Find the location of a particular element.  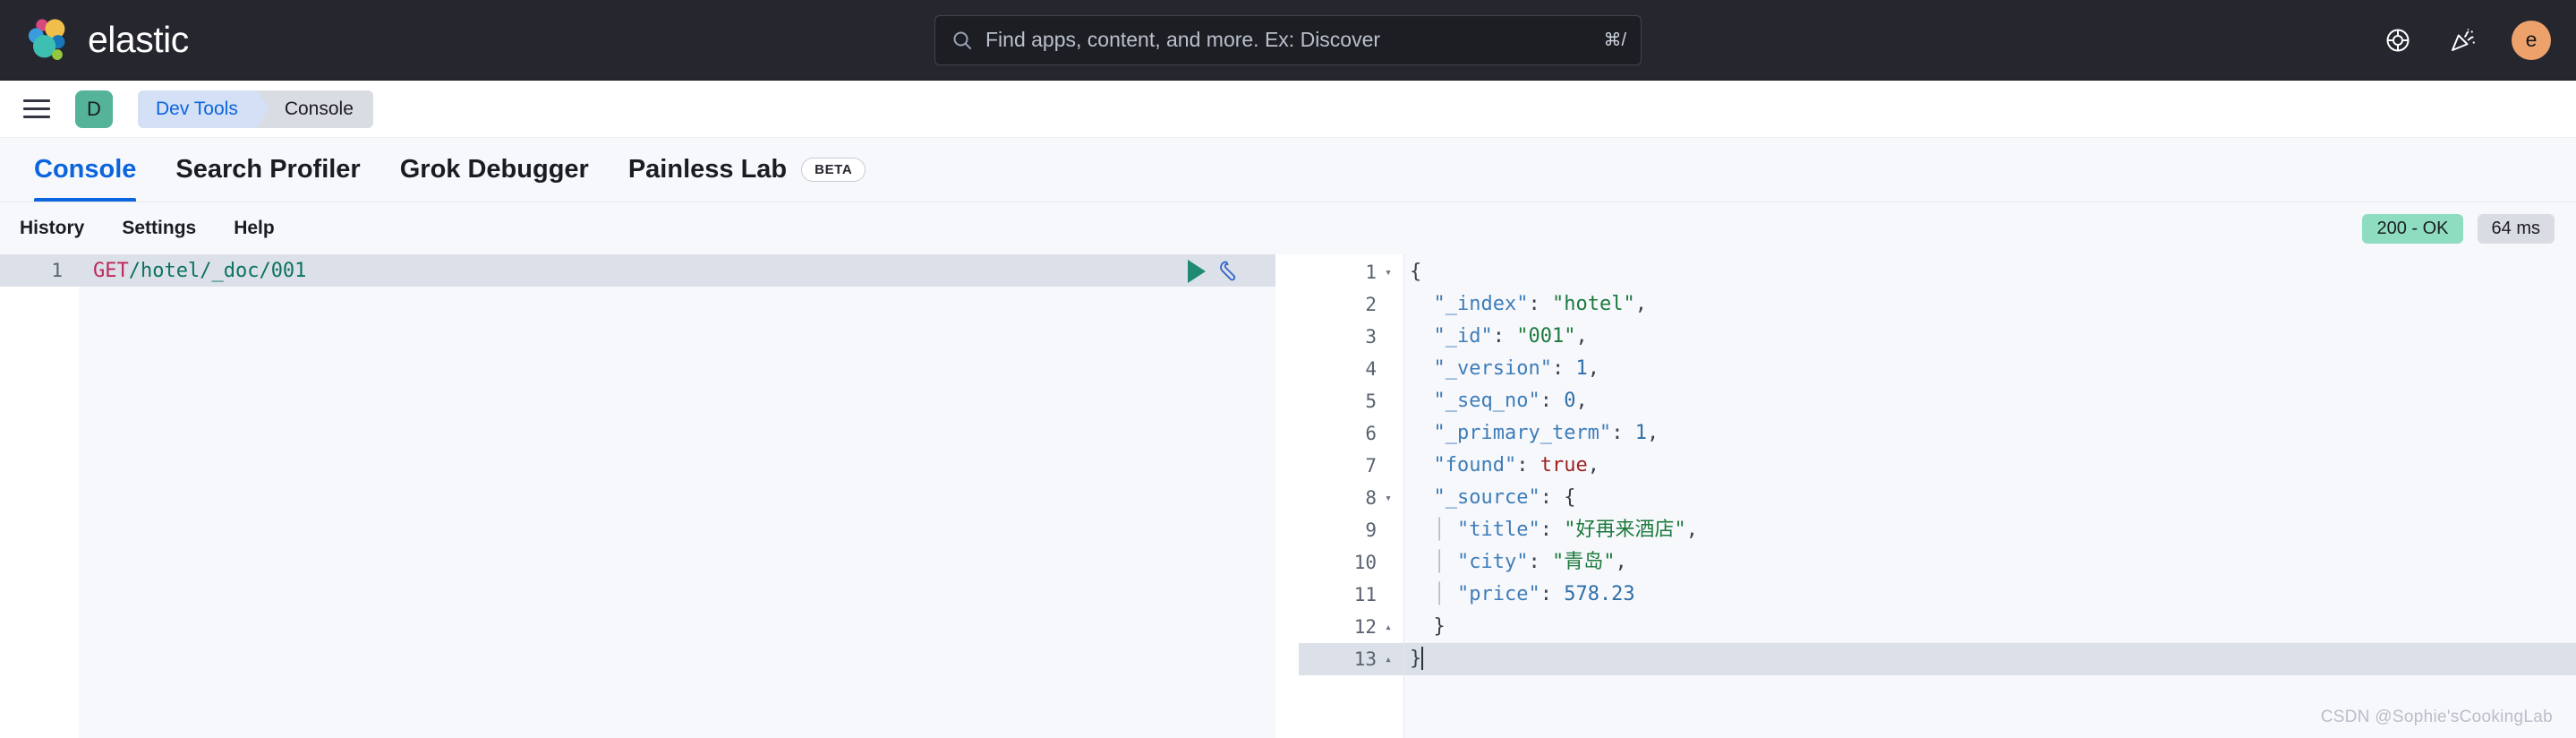

tab-search-profiler: Search Profiler is located at coordinates (268, 170).